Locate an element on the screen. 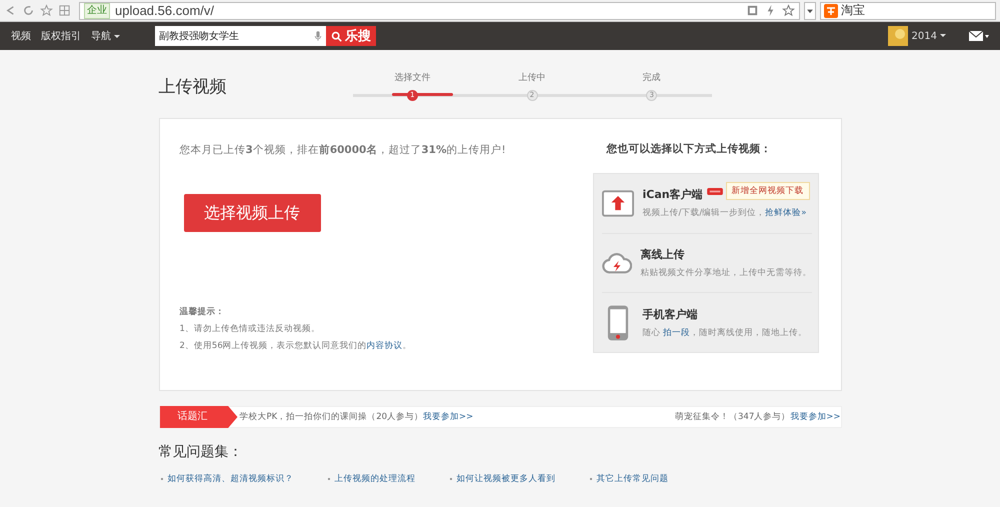 The width and height of the screenshot is (1000, 507). logo-icon is located at coordinates (831, 11).